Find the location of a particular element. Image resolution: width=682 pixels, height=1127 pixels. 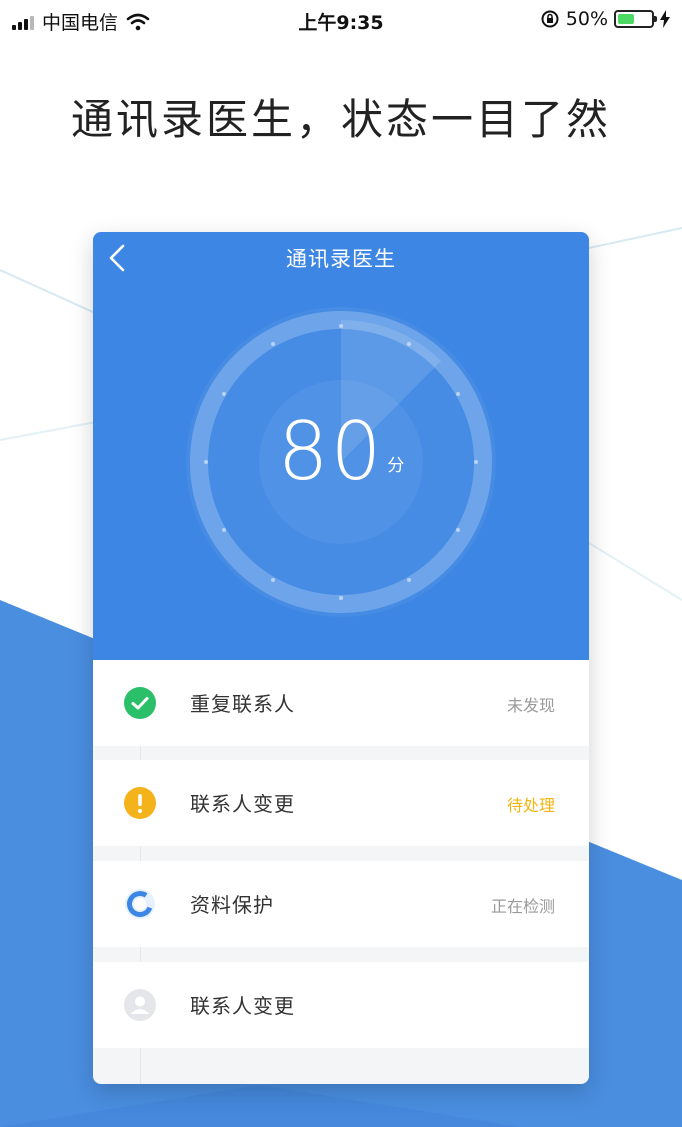

list-item-status: 正在检测 is located at coordinates (522, 906).